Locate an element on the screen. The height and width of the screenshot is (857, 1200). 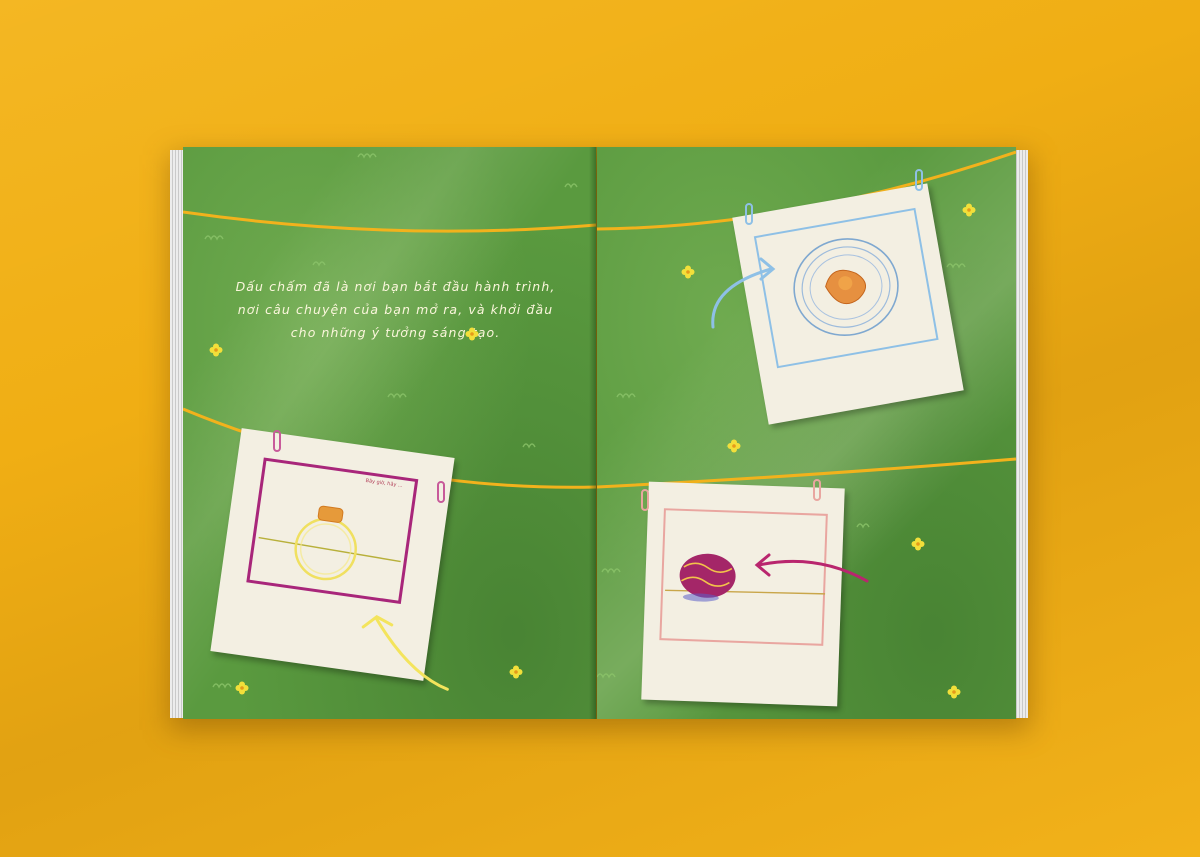
book-page-edges-left is located at coordinates (177, 434).